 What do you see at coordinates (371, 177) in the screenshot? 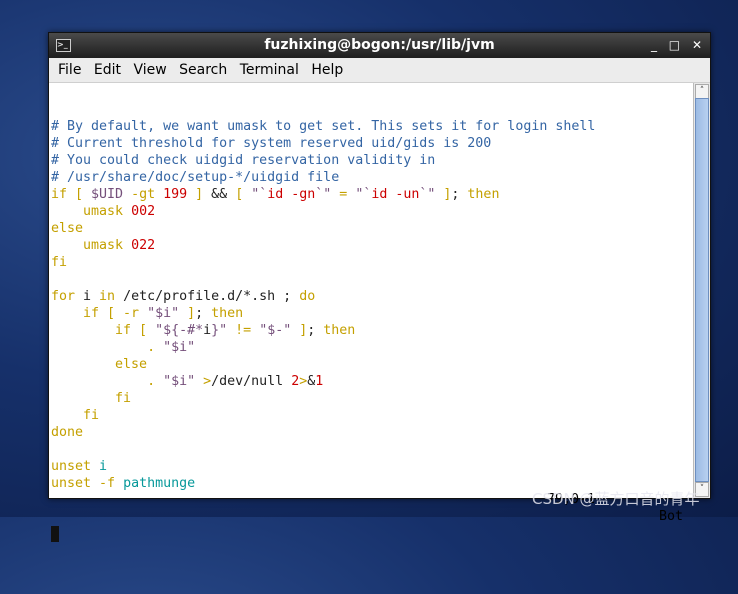
I see `code-line: # /usr/share/doc/setup-*/uidgid file` at bounding box center [371, 177].